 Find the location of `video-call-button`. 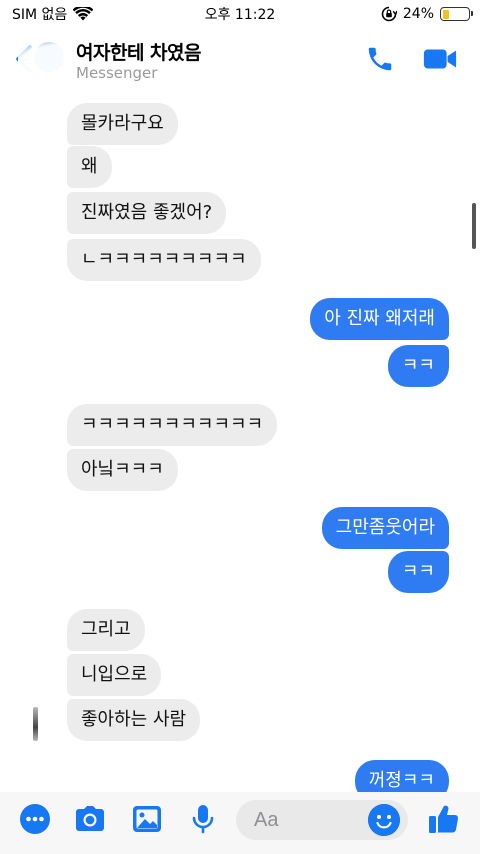

video-call-button is located at coordinates (440, 59).